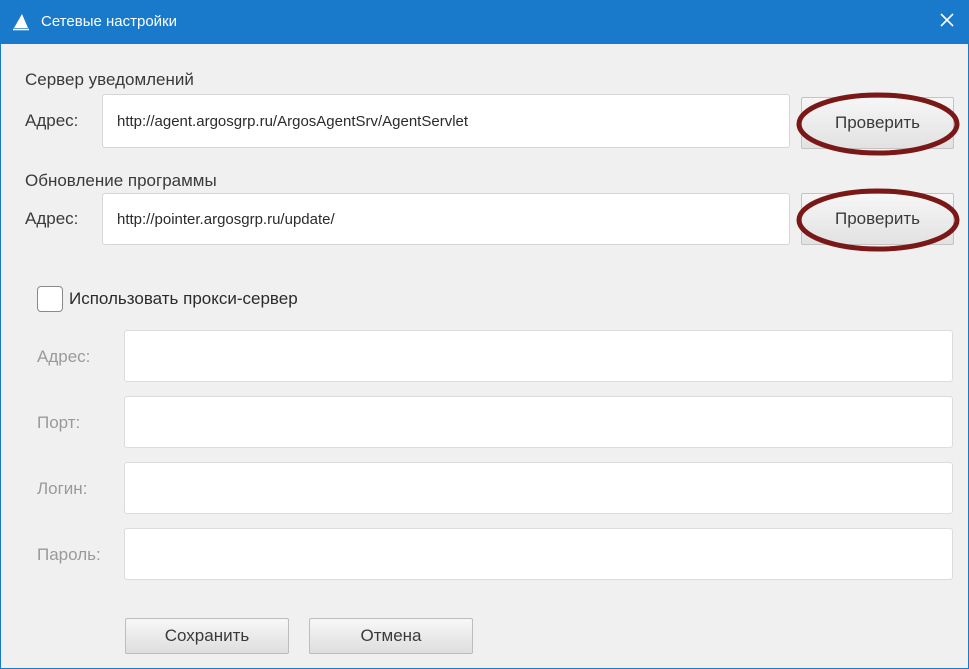 This screenshot has height=669, width=969. Describe the element at coordinates (121, 180) in the screenshot. I see `program-update-title: Обновление программы` at that location.